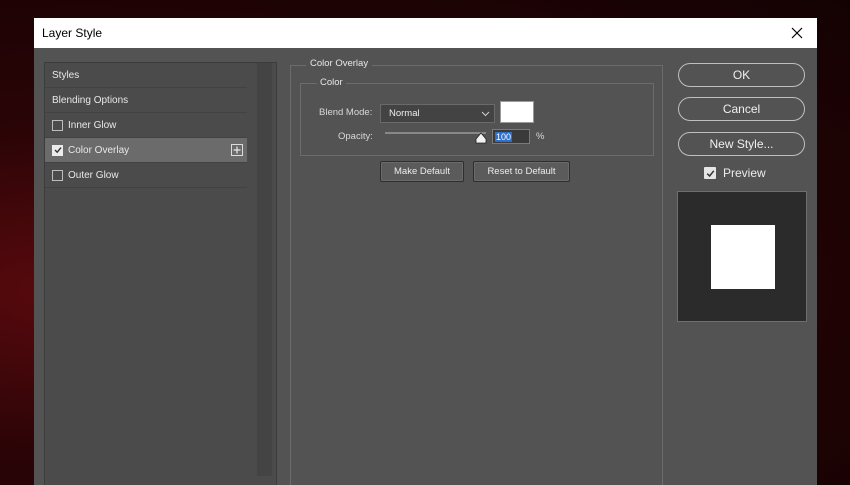 This screenshot has height=485, width=850. What do you see at coordinates (264, 269) in the screenshot?
I see `styles-scrollbar` at bounding box center [264, 269].